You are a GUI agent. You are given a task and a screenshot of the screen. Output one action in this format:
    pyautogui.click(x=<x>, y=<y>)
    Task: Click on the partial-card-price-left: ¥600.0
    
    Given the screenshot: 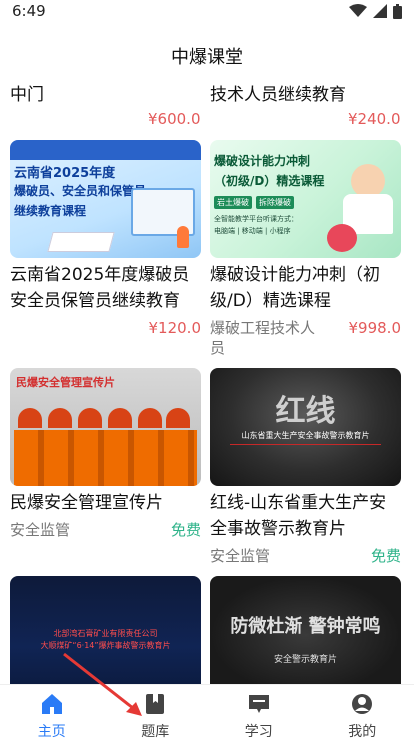 What is the action you would take?
    pyautogui.click(x=174, y=119)
    